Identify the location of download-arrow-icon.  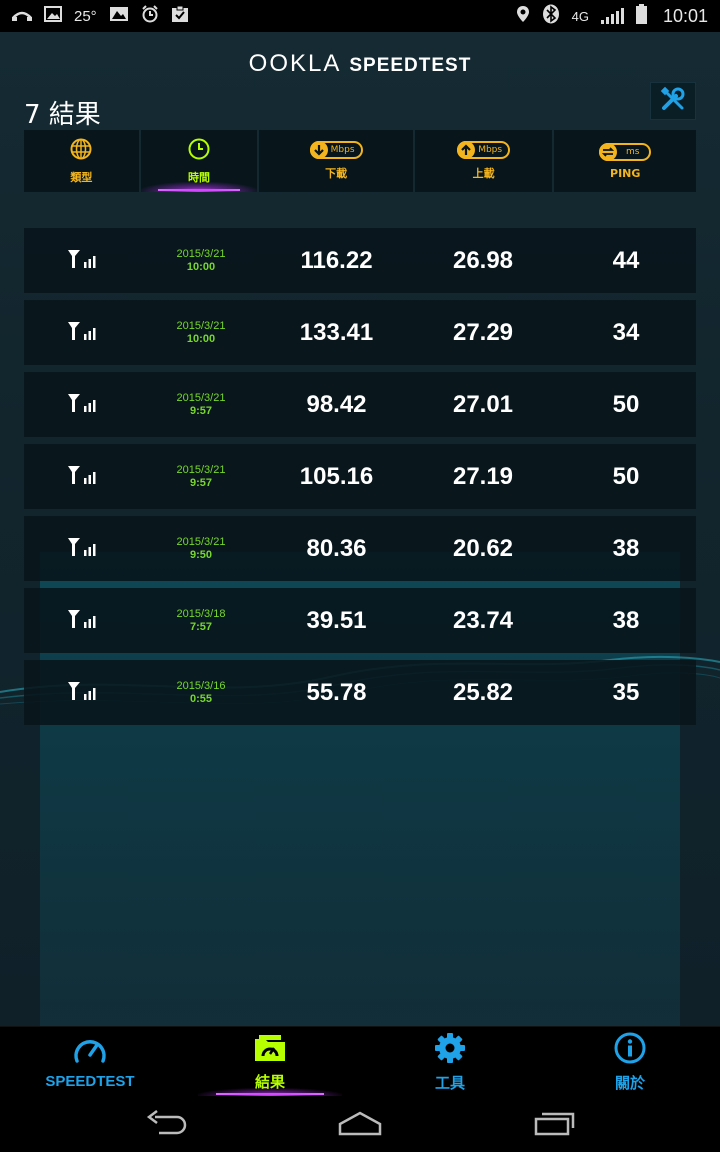
(318, 150).